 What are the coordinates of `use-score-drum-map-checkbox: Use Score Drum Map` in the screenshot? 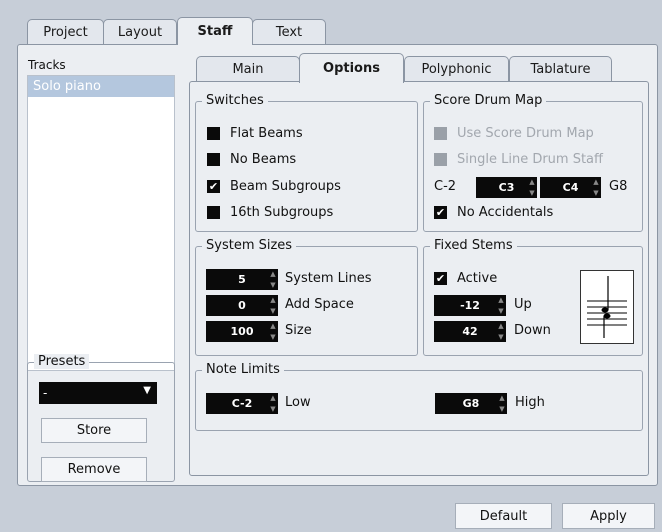 It's located at (514, 133).